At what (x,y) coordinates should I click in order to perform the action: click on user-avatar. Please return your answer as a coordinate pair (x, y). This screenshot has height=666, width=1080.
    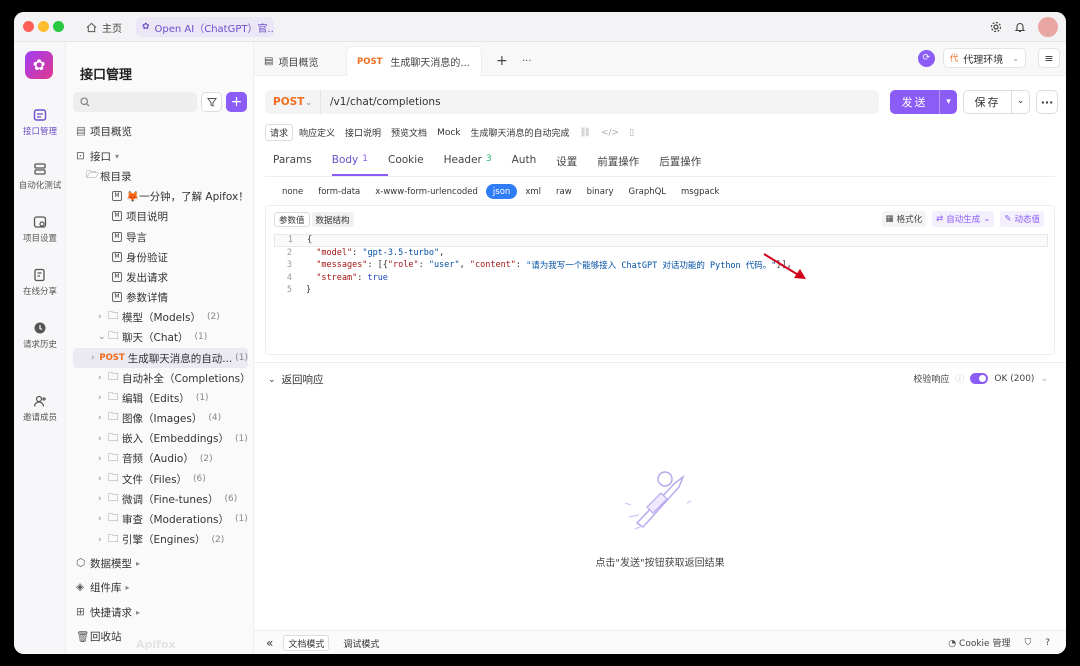
    Looking at the image, I should click on (1048, 27).